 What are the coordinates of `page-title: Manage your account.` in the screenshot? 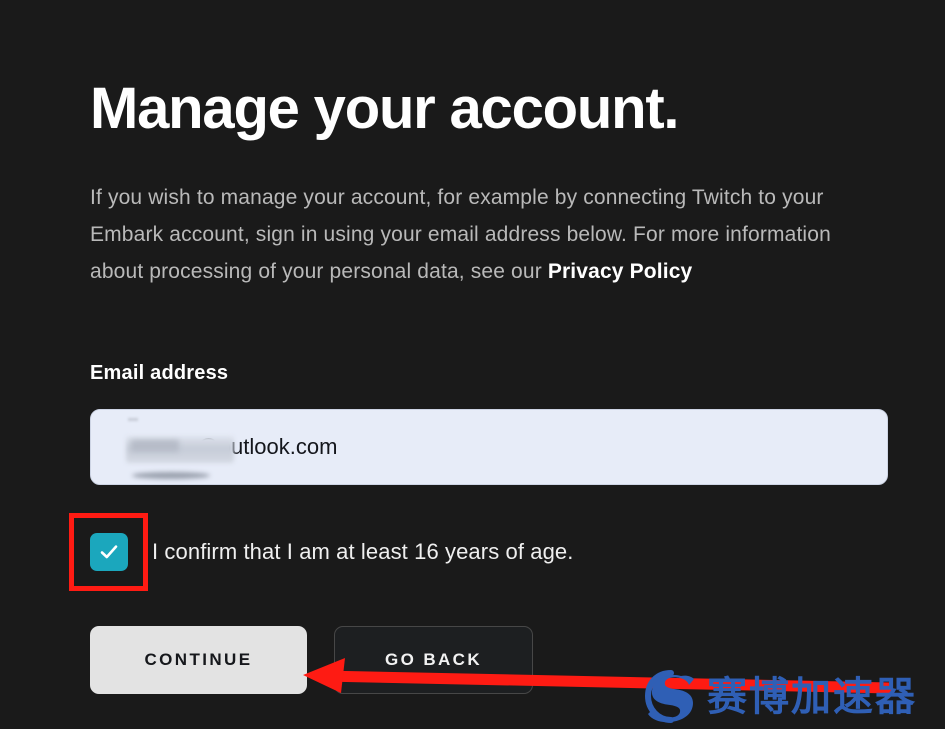 It's located at (385, 108).